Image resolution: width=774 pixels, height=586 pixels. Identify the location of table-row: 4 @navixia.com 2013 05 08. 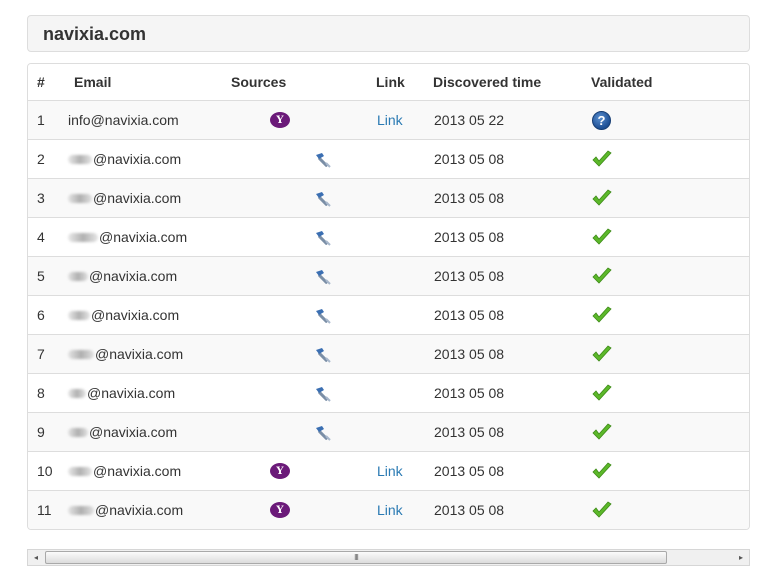
(388, 237).